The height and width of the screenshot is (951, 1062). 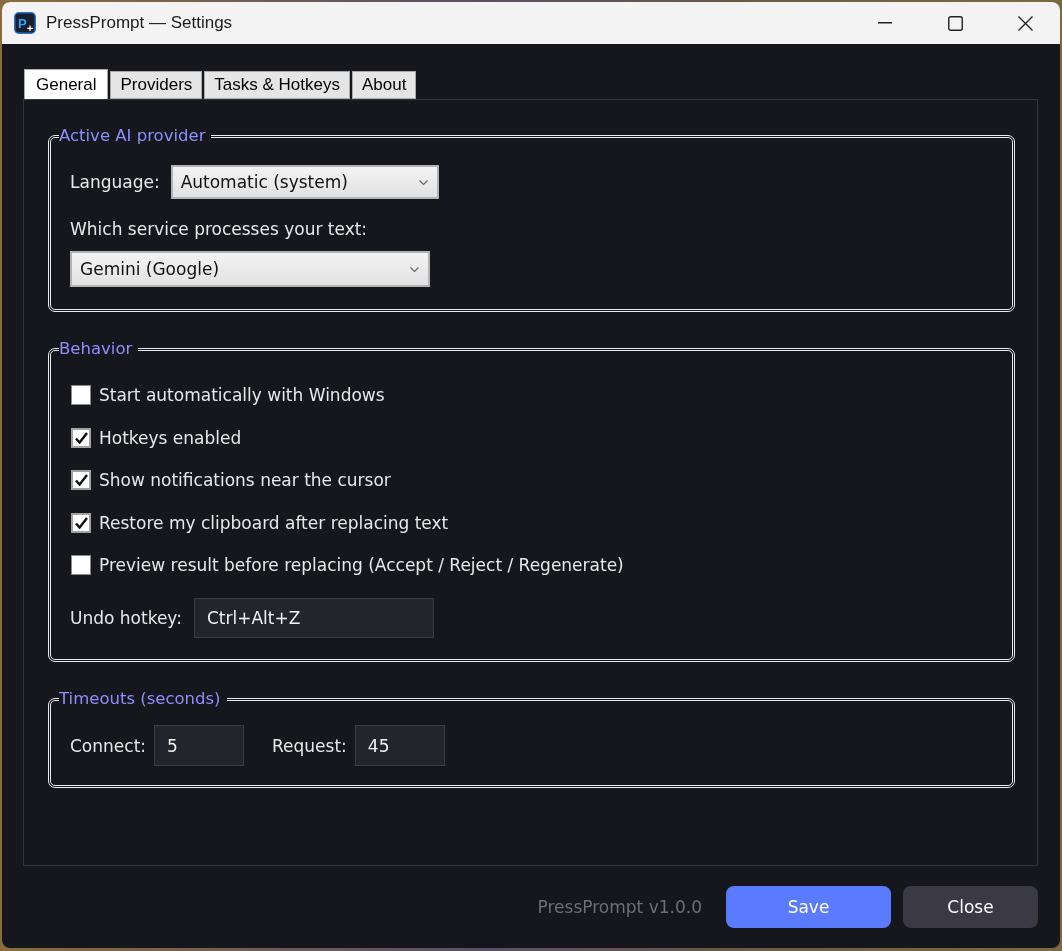 I want to click on field-label: Undo hotkey:, so click(x=126, y=618).